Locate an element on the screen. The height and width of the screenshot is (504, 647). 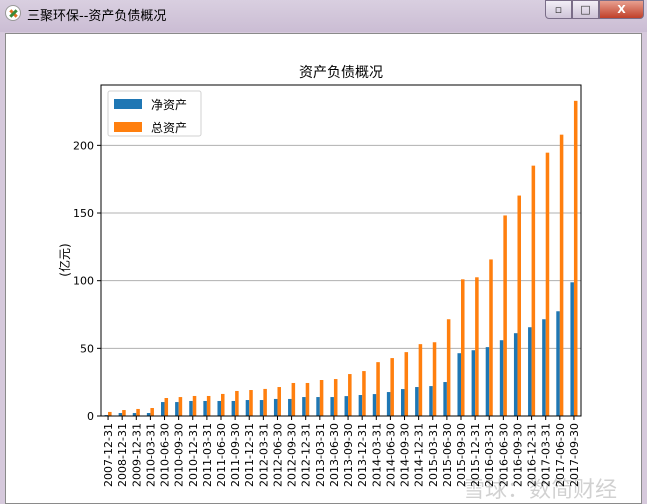
x-tick-label: 2014-09-30 is located at coordinates (405, 455).